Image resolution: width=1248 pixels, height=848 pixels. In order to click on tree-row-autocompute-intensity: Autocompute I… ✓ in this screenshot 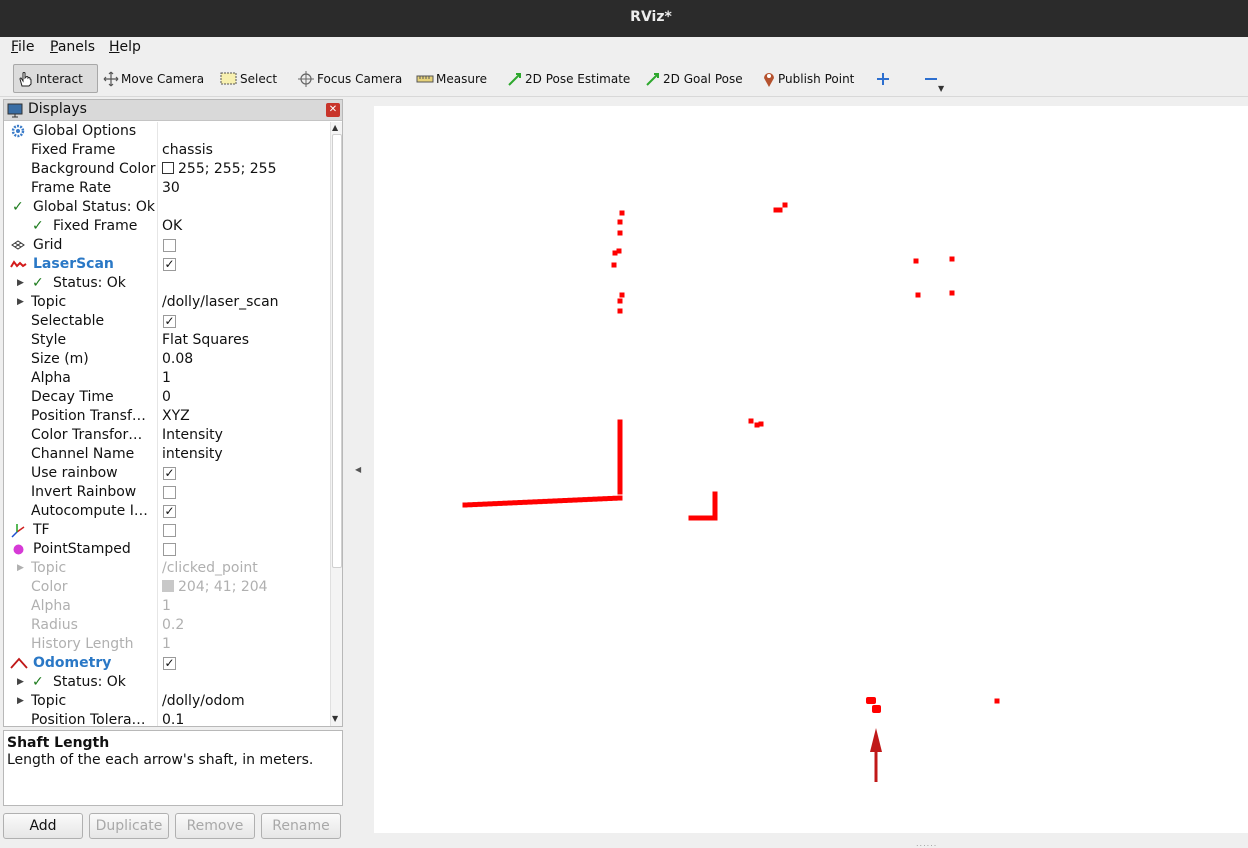, I will do `click(167, 511)`.